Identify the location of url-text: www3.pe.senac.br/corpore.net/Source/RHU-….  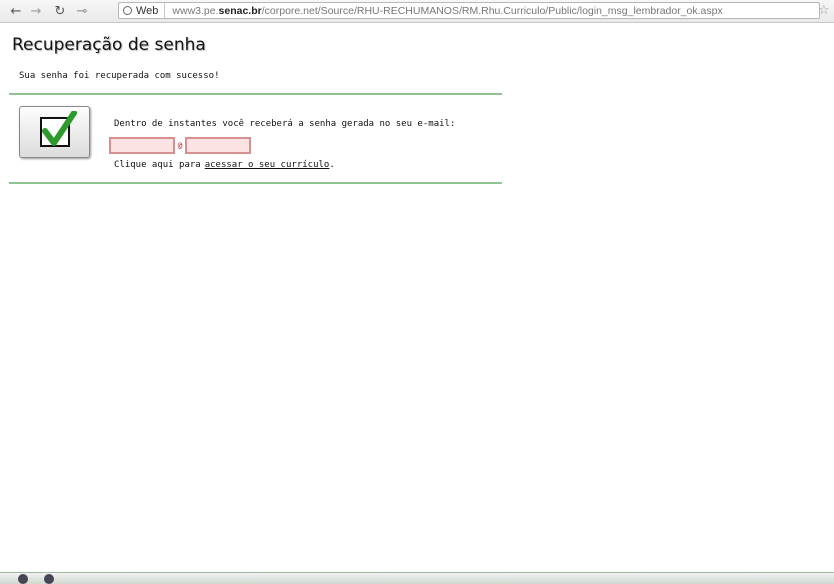
(443, 11).